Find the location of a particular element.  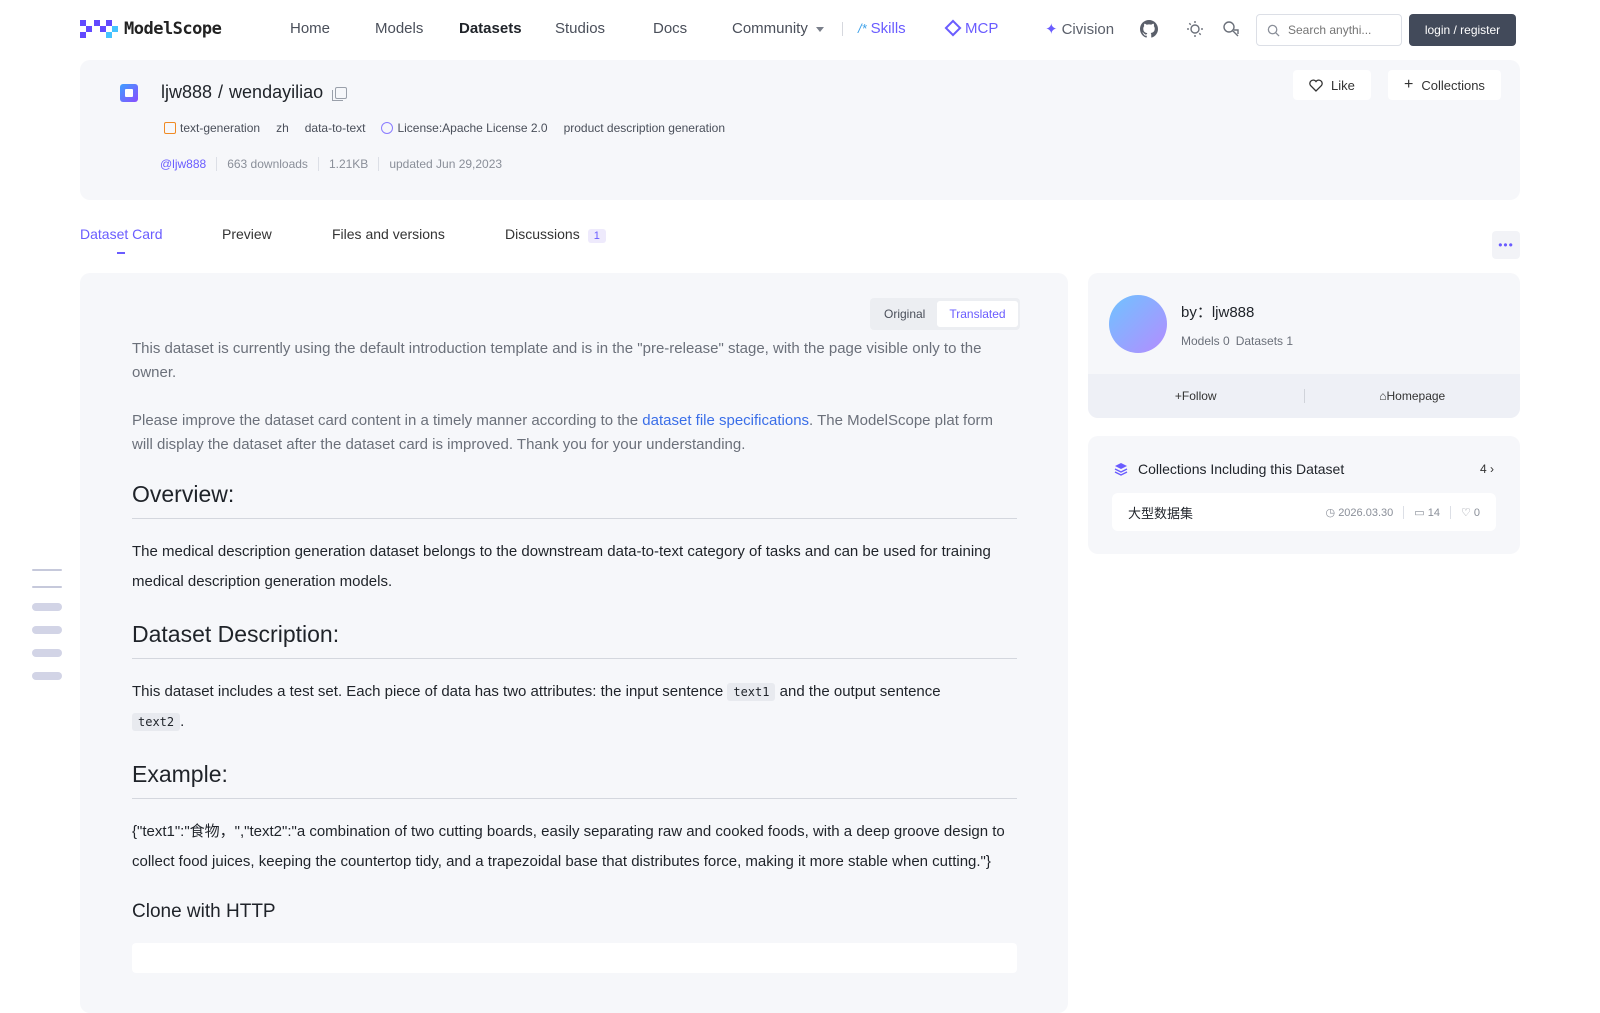

discussions-count-badge: 1 is located at coordinates (596, 236).